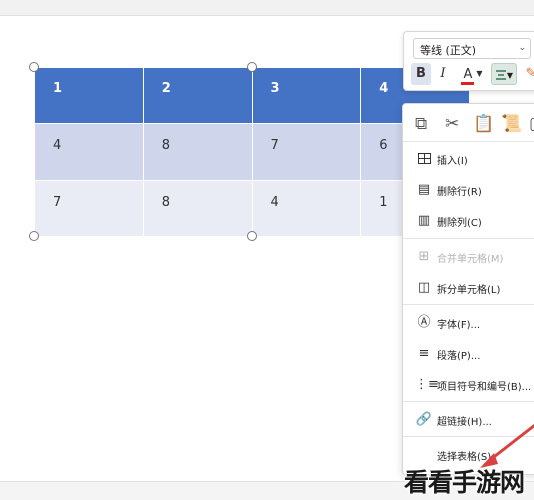 The width and height of the screenshot is (534, 500). Describe the element at coordinates (464, 482) in the screenshot. I see `watermark: 看看手游网` at that location.